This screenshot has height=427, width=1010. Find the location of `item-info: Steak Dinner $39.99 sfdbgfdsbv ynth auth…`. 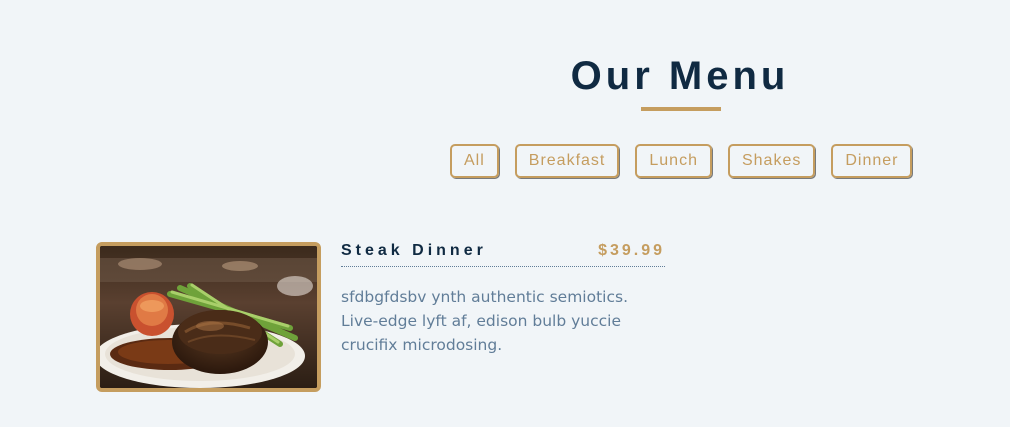

item-info: Steak Dinner $39.99 sfdbgfdsbv ynth auth… is located at coordinates (503, 299).